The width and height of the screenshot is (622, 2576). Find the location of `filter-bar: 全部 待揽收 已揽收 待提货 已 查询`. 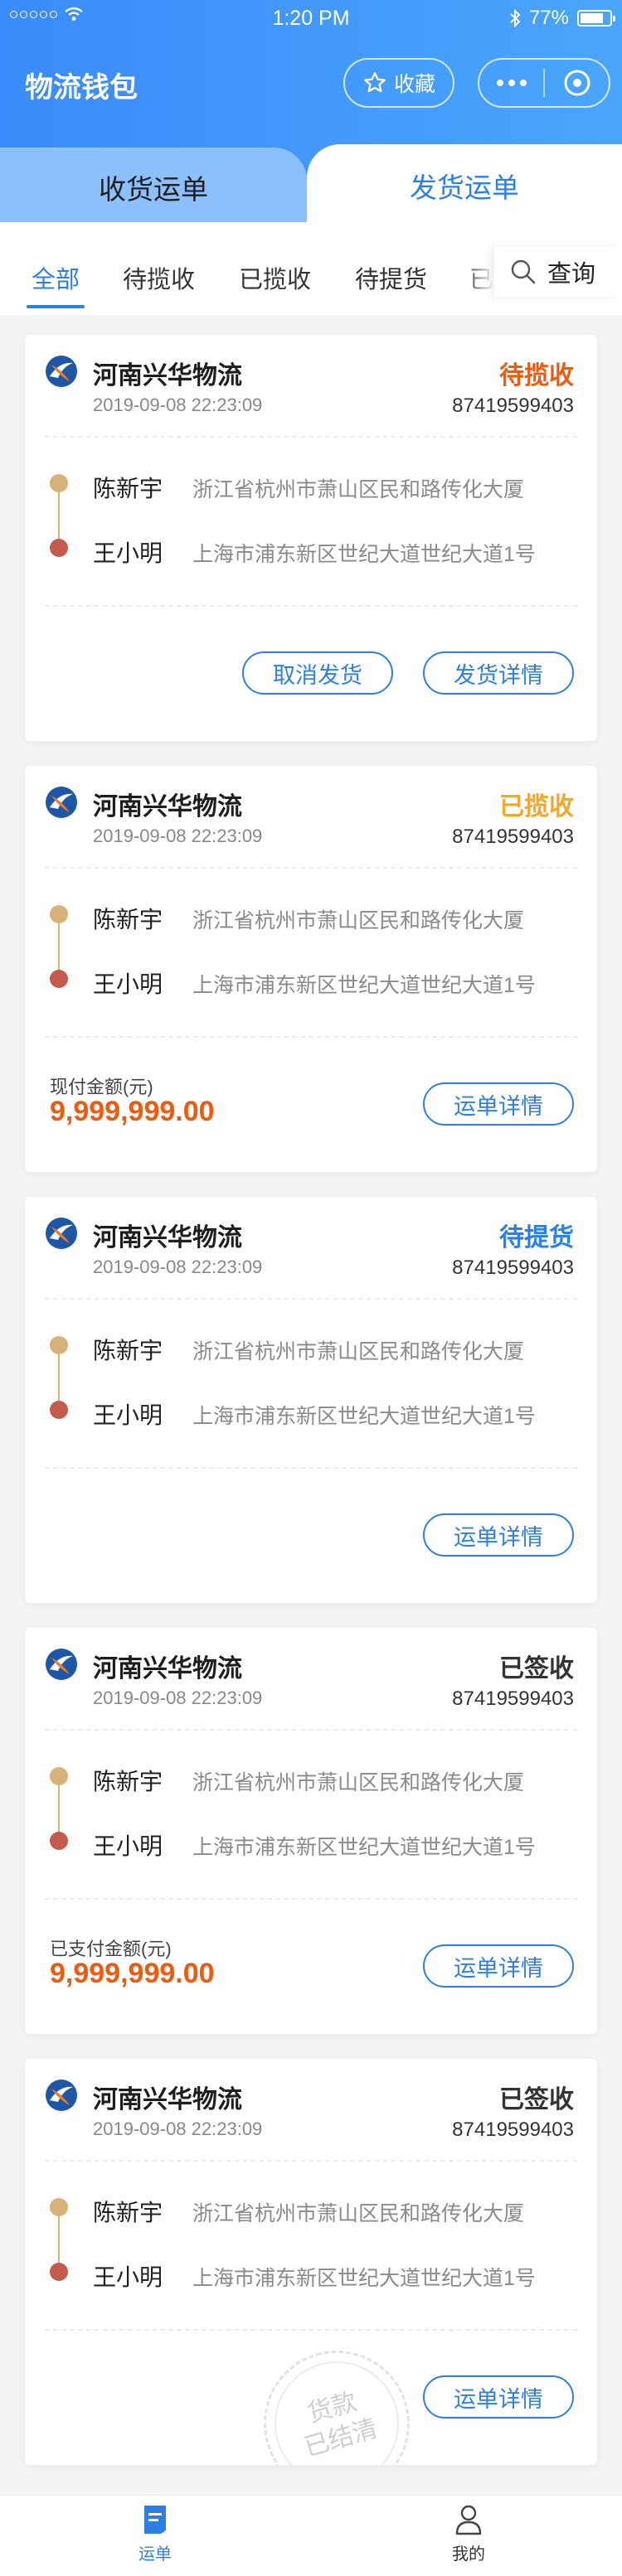

filter-bar: 全部 待揽收 已揽收 待提货 已 查询 is located at coordinates (311, 268).